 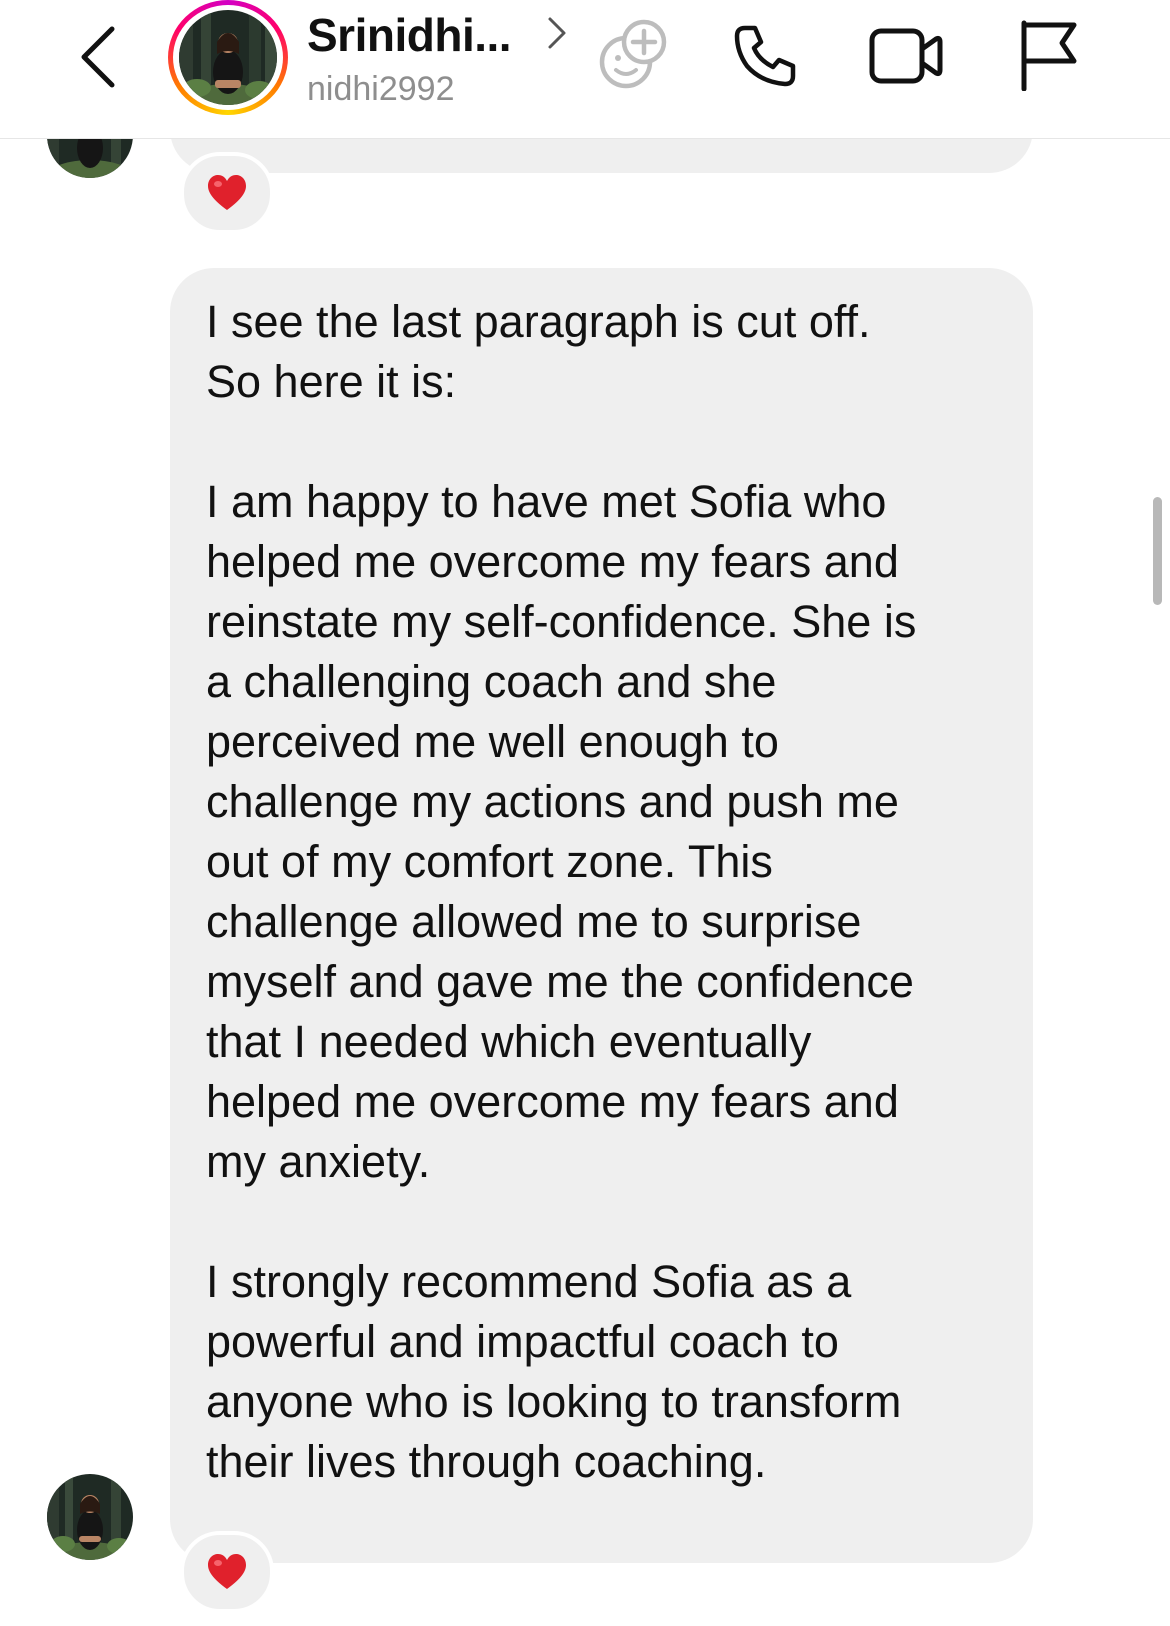 I want to click on back-button, so click(x=98, y=57).